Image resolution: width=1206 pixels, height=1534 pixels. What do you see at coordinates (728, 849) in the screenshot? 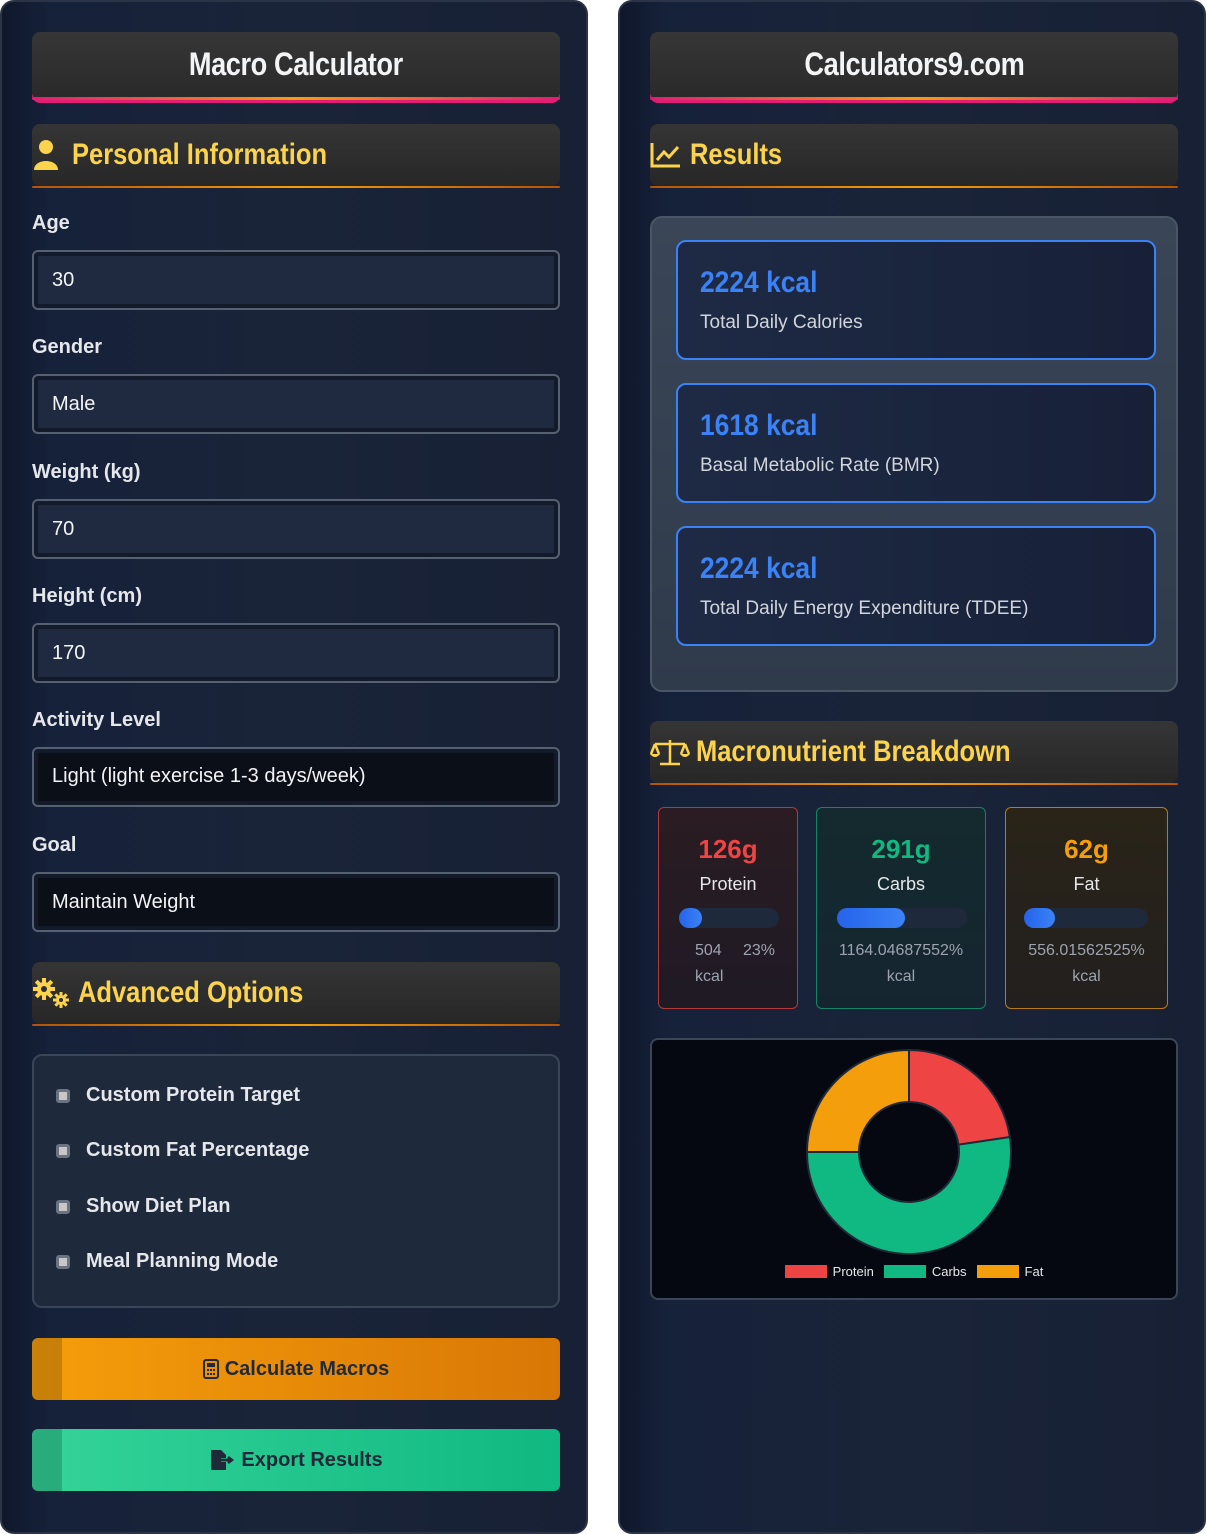
I see `protein-grams: 126g` at bounding box center [728, 849].